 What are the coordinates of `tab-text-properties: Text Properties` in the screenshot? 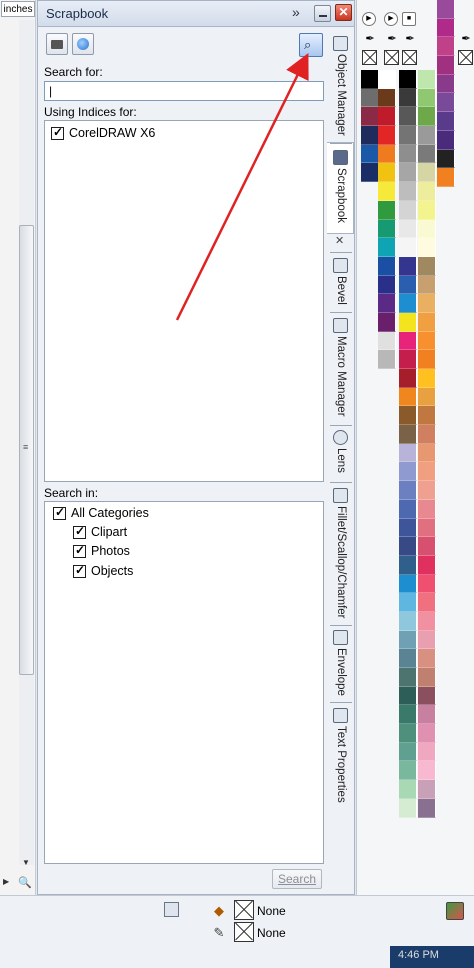 It's located at (341, 764).